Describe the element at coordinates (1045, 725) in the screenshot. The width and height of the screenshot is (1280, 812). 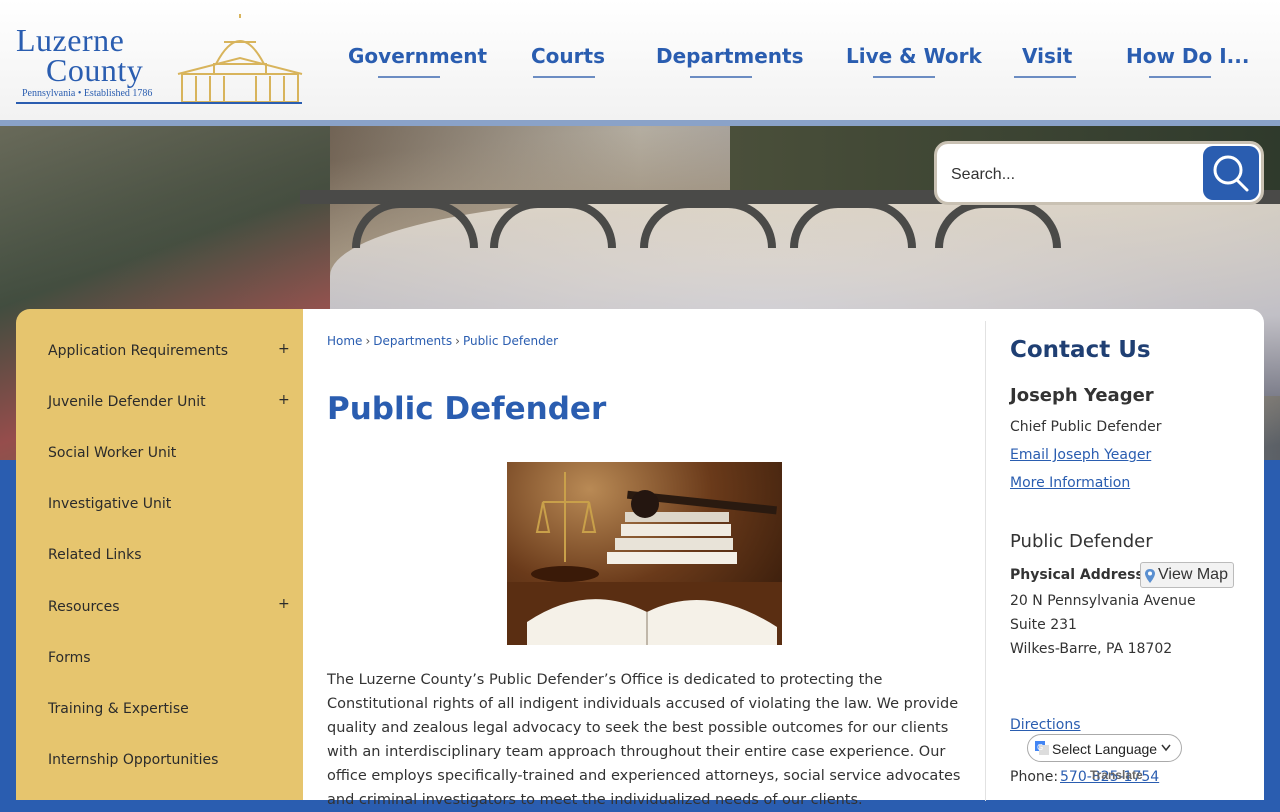
I see `directions-link: Directions` at that location.